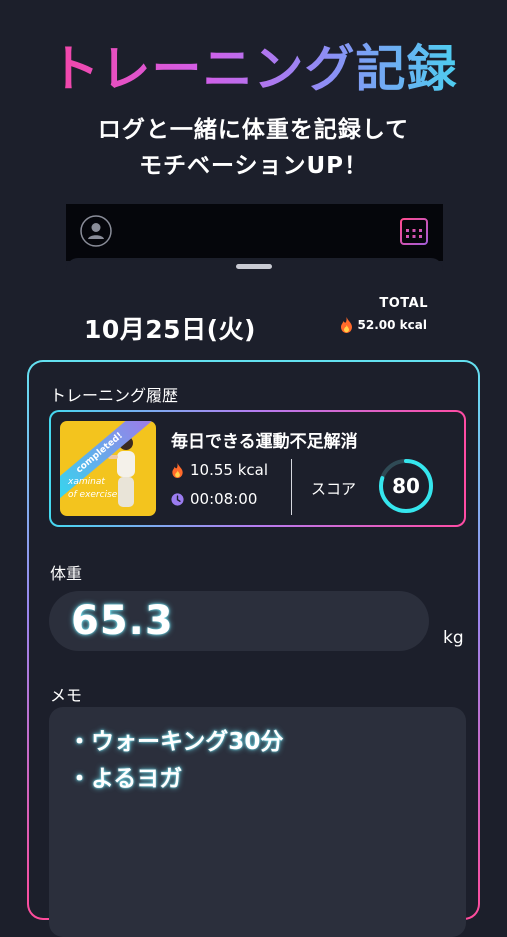 The width and height of the screenshot is (507, 937). Describe the element at coordinates (453, 638) in the screenshot. I see `weight-unit: kg` at that location.